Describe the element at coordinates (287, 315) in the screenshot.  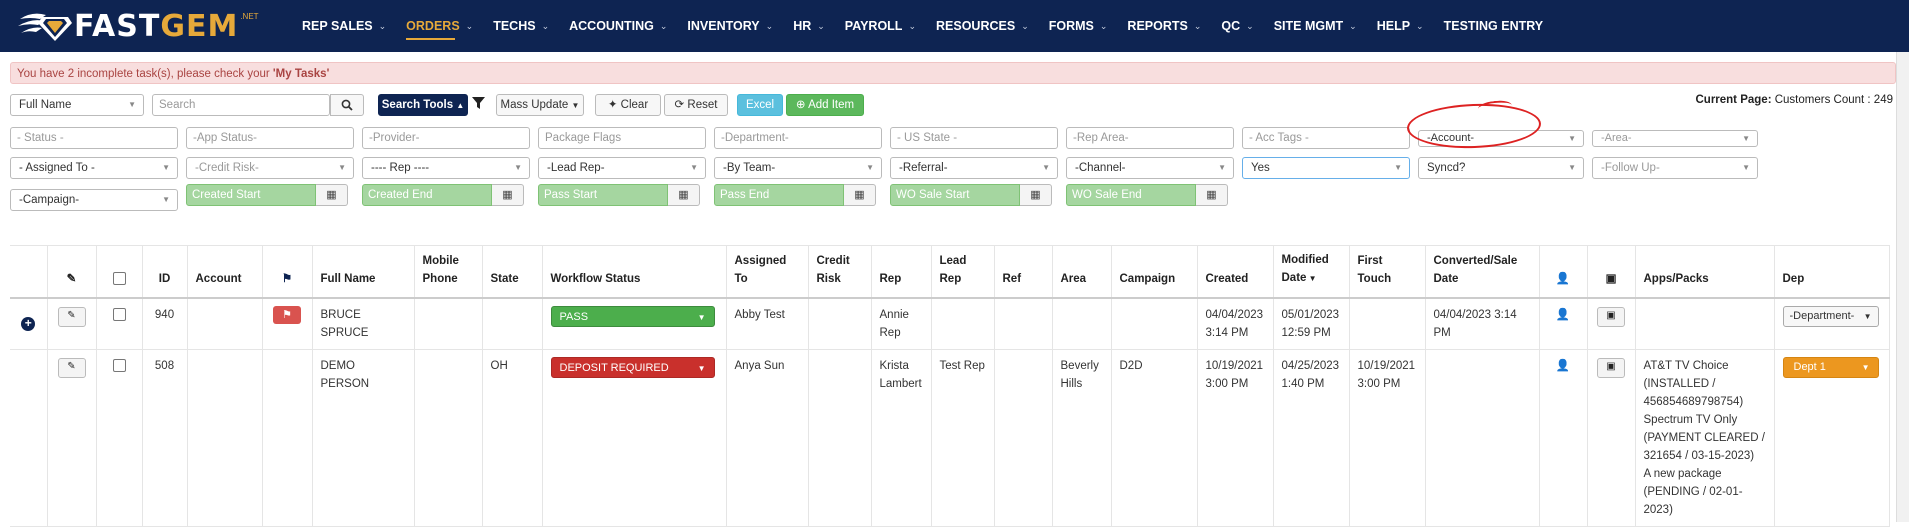
I see `flag-button: ⚑` at that location.